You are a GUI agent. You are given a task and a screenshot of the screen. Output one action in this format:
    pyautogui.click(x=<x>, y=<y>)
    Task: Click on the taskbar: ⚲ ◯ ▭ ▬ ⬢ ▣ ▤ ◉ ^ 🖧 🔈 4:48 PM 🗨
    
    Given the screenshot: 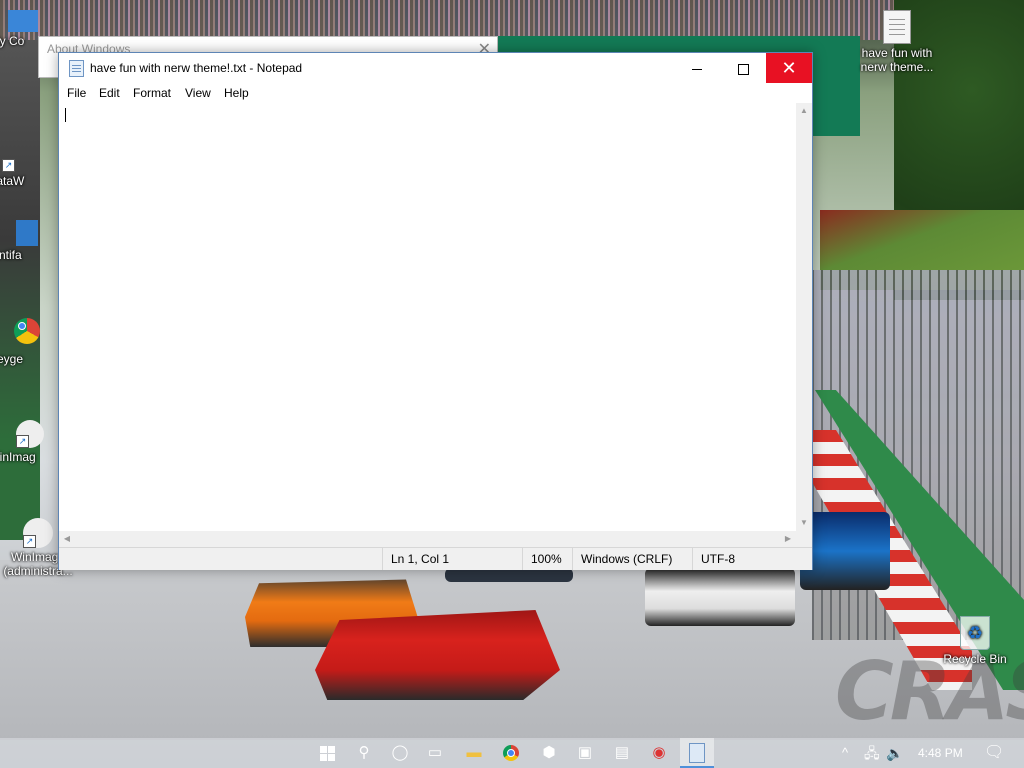 What is the action you would take?
    pyautogui.click(x=512, y=753)
    